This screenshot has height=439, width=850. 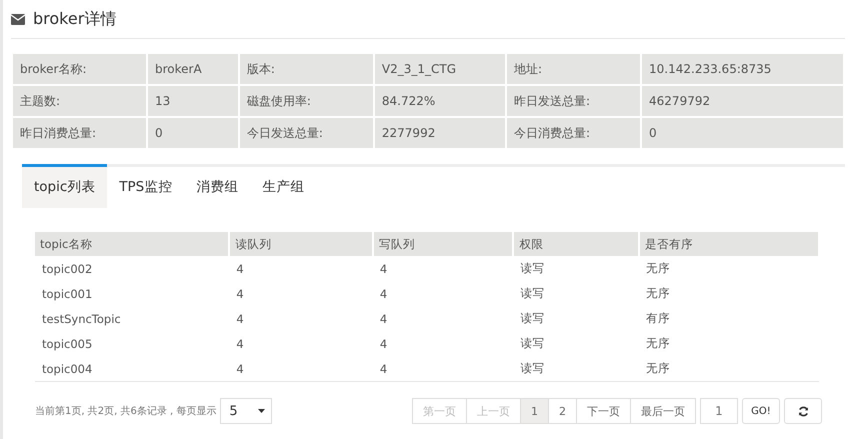 I want to click on pager-nav-button: 下一页, so click(x=603, y=411).